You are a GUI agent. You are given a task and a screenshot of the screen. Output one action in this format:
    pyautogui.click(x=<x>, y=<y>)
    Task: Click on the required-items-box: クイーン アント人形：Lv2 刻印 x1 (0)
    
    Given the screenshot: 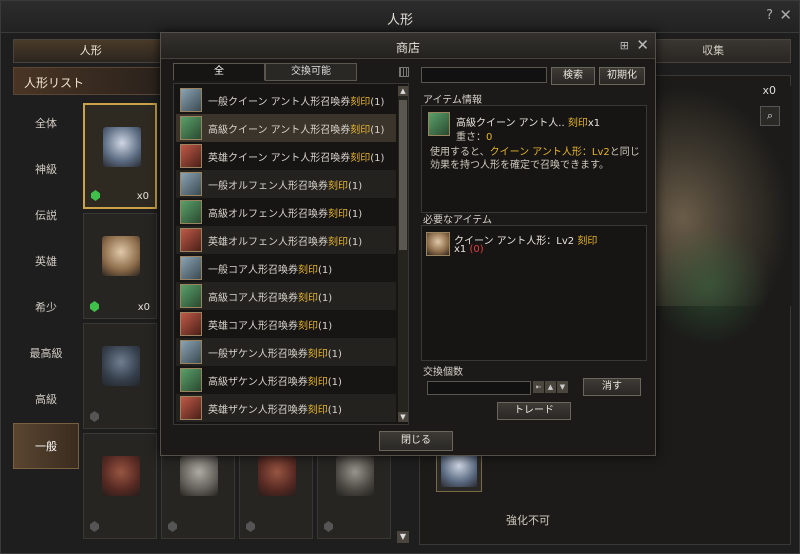 What is the action you would take?
    pyautogui.click(x=534, y=293)
    